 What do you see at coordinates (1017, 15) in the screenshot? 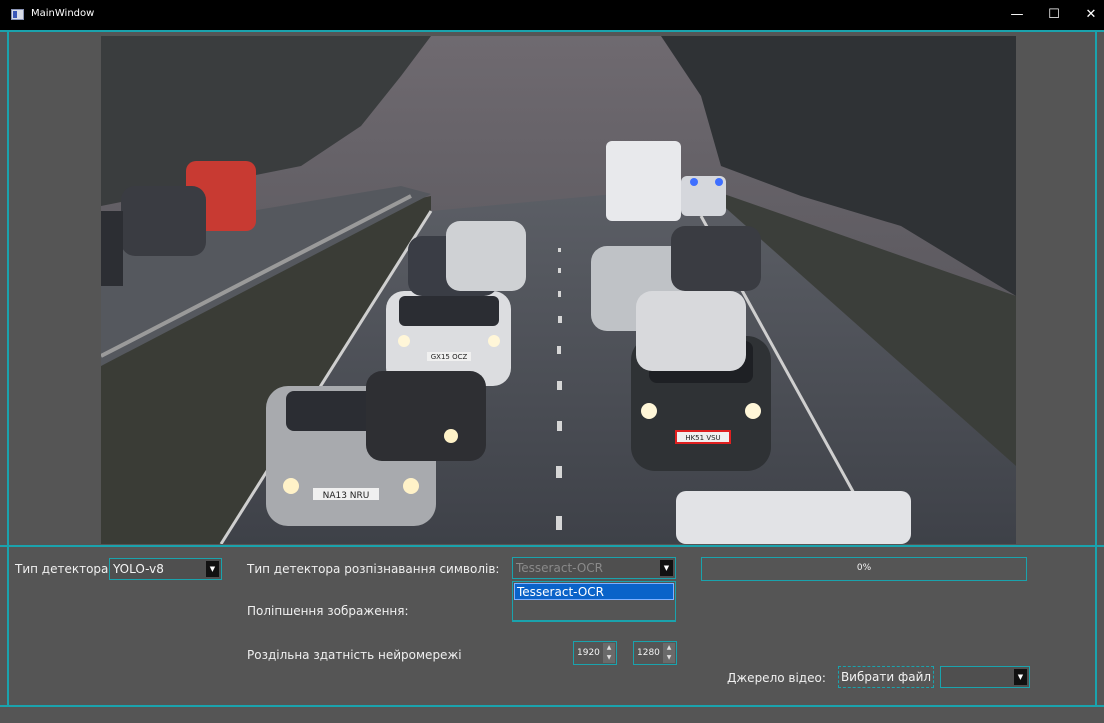
I see `minimize-button: —` at bounding box center [1017, 15].